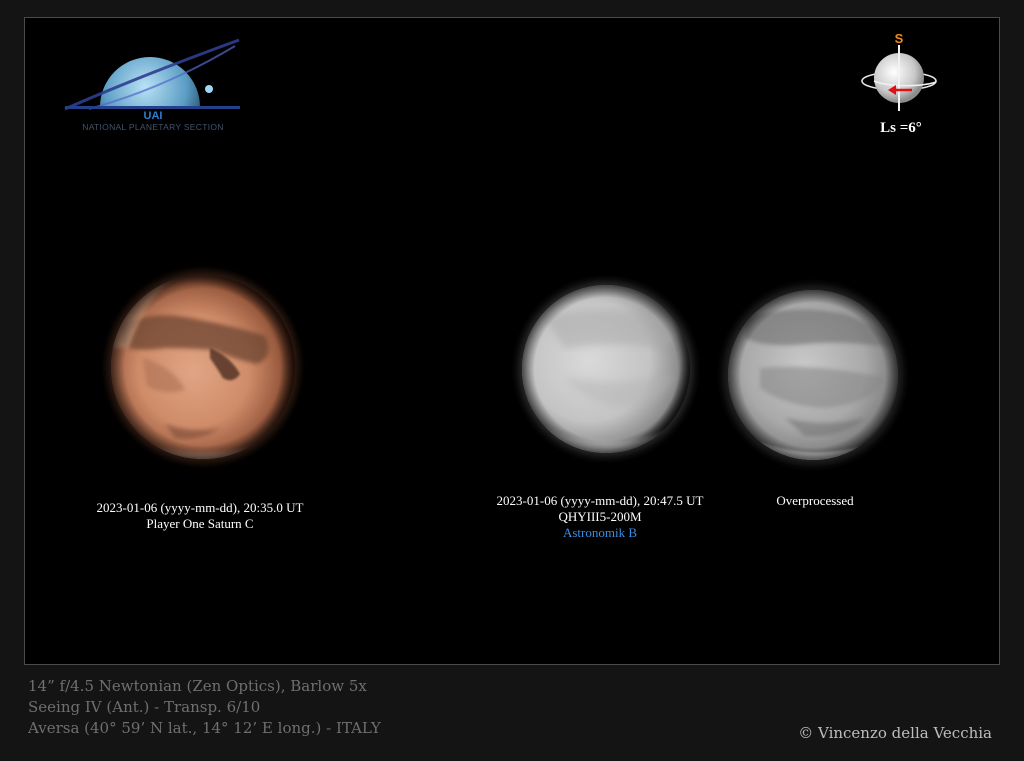 This screenshot has height=761, width=1024. What do you see at coordinates (899, 38) in the screenshot?
I see `south-marker: S` at bounding box center [899, 38].